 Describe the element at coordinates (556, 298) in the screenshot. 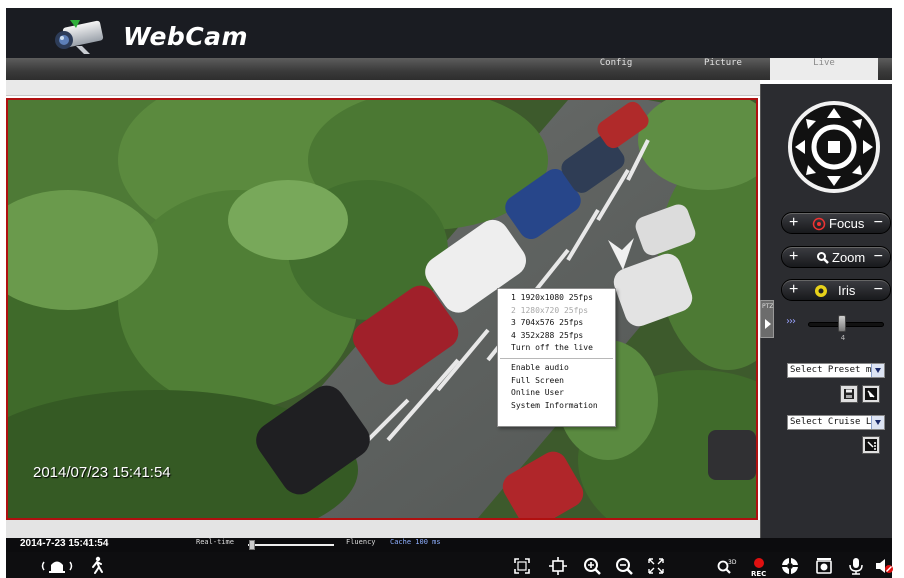

I see `menu-item-stream-1: 1 1920x1080 25fps` at that location.